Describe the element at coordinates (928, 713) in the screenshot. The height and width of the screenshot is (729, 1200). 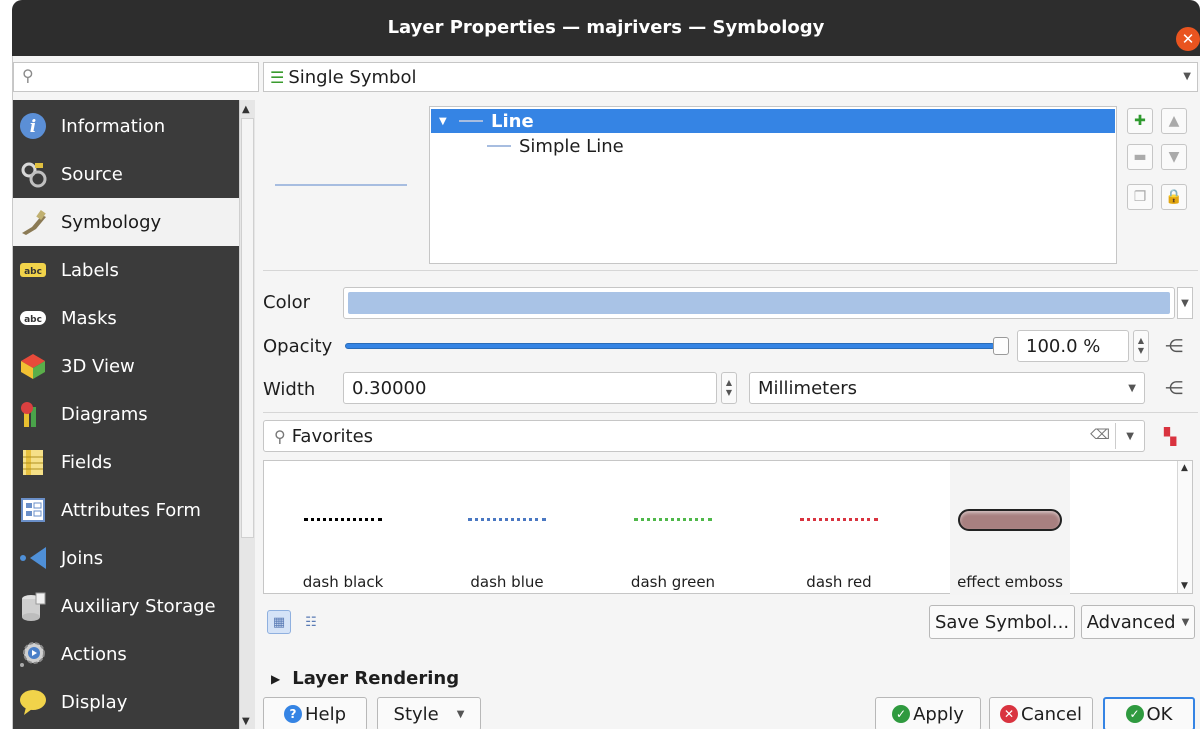
I see `apply-button: ✓ Apply` at that location.